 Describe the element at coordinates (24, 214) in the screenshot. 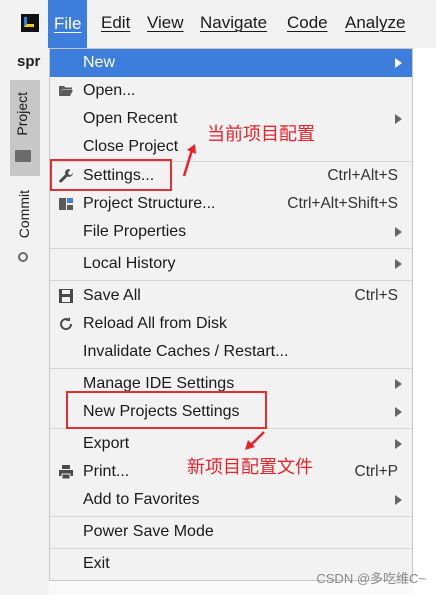

I see `commit-tab-label: Commit` at that location.